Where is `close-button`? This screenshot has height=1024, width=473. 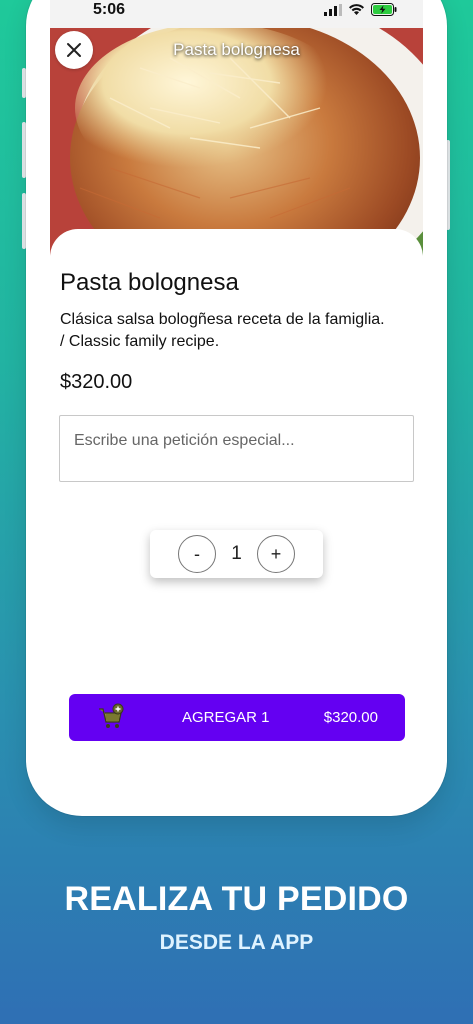
close-button is located at coordinates (74, 50).